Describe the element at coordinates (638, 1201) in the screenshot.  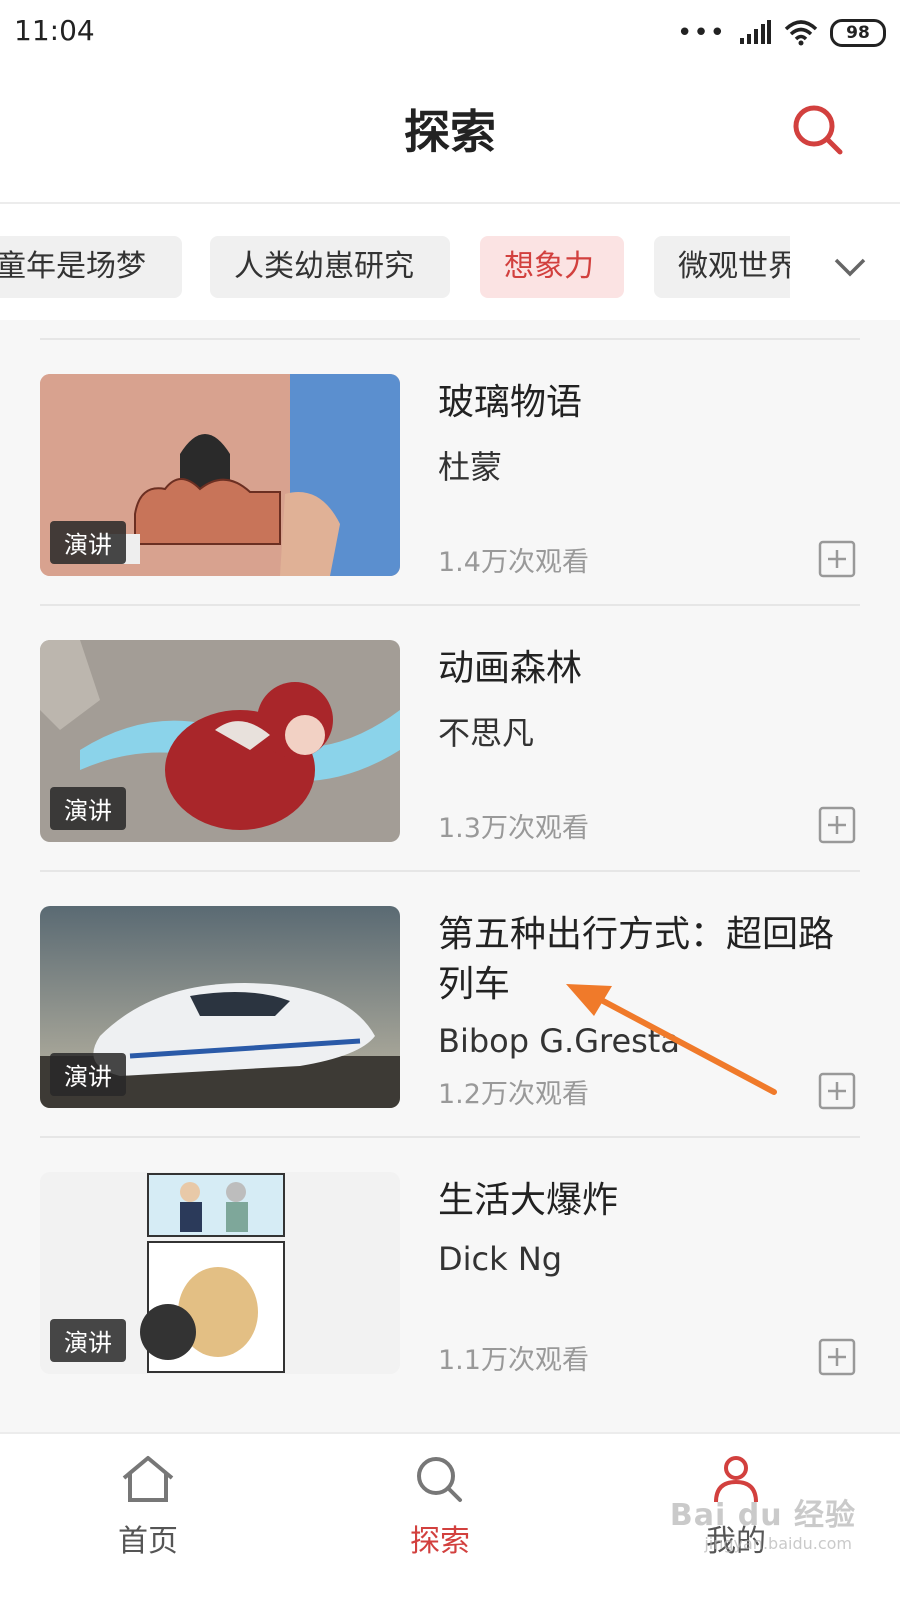
I see `item-title: 生活大爆炸` at that location.